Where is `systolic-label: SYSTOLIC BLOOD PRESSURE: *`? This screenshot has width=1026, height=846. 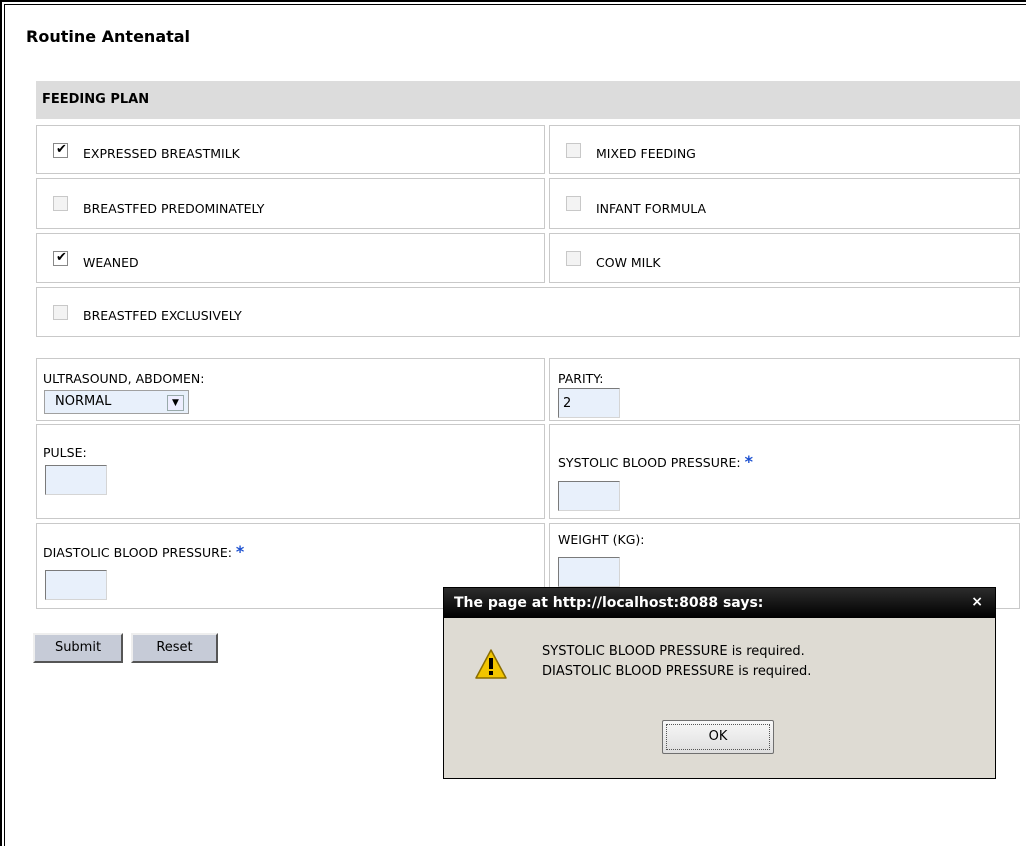 systolic-label: SYSTOLIC BLOOD PRESSURE: * is located at coordinates (655, 461).